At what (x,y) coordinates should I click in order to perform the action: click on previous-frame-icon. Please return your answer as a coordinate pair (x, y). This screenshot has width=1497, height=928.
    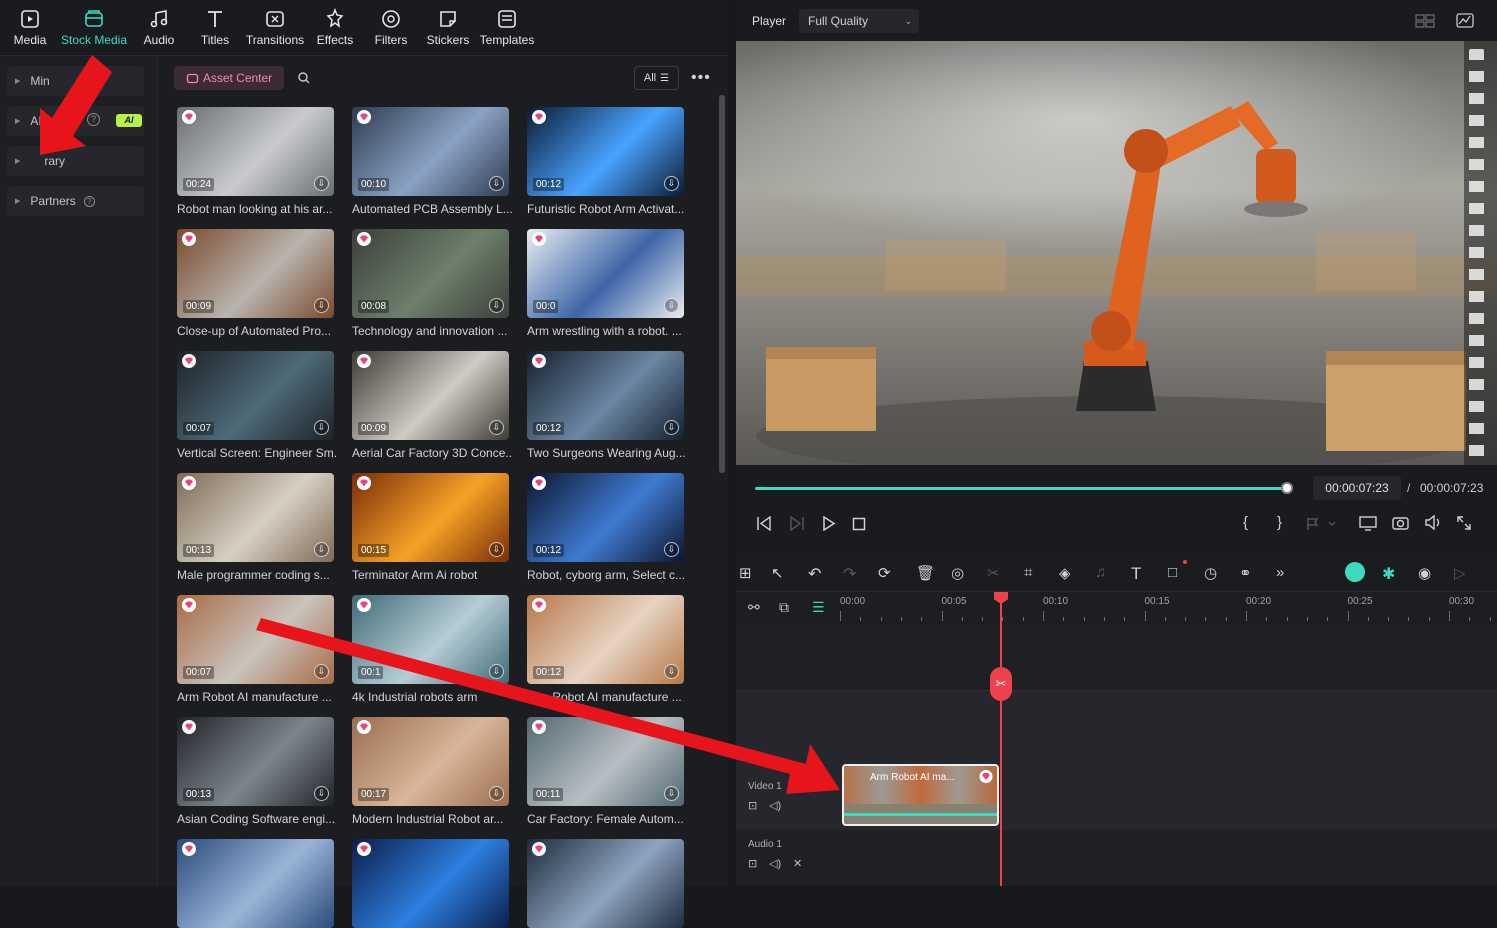
    Looking at the image, I should click on (764, 523).